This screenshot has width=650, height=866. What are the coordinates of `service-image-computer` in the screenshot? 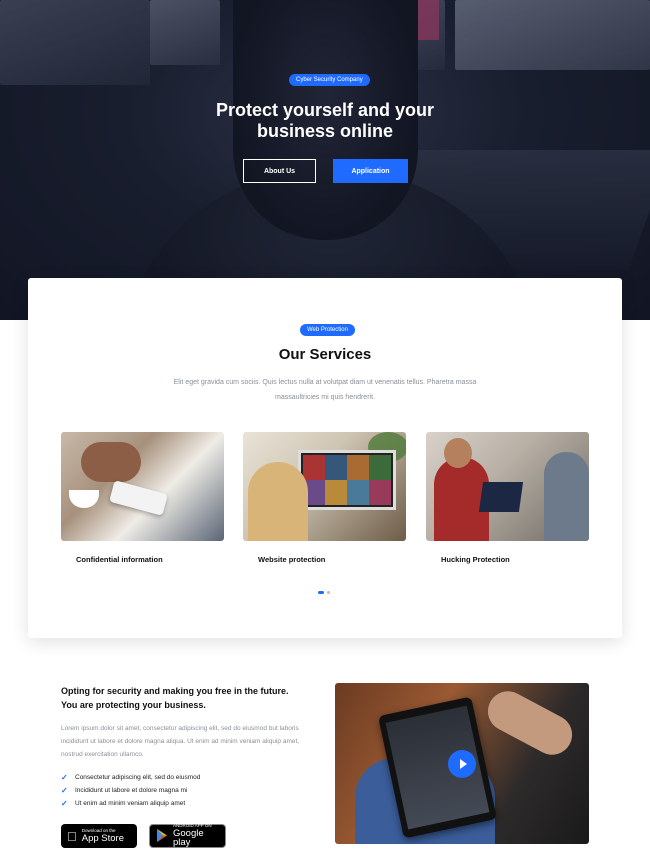 It's located at (324, 486).